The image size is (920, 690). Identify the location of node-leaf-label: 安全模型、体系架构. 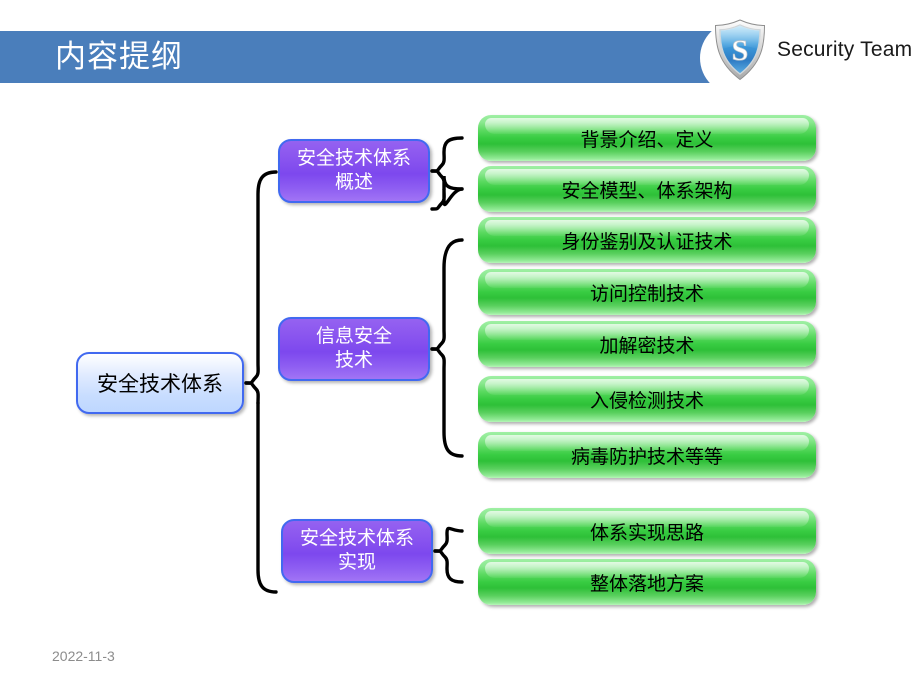
(647, 191).